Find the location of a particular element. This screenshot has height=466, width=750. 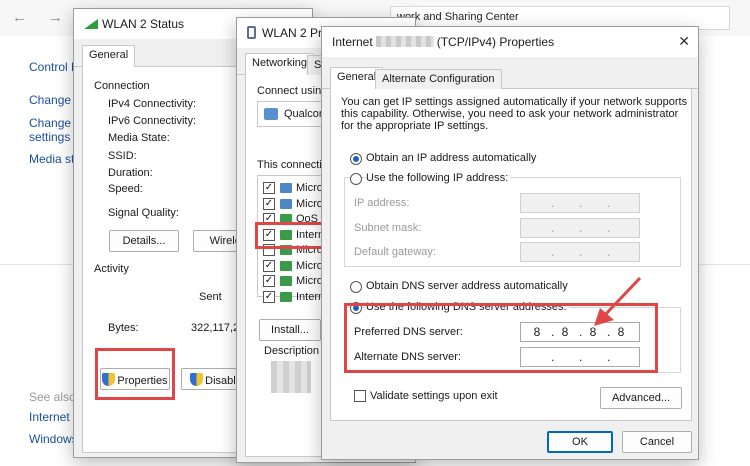

sent-label: Sent is located at coordinates (210, 297).